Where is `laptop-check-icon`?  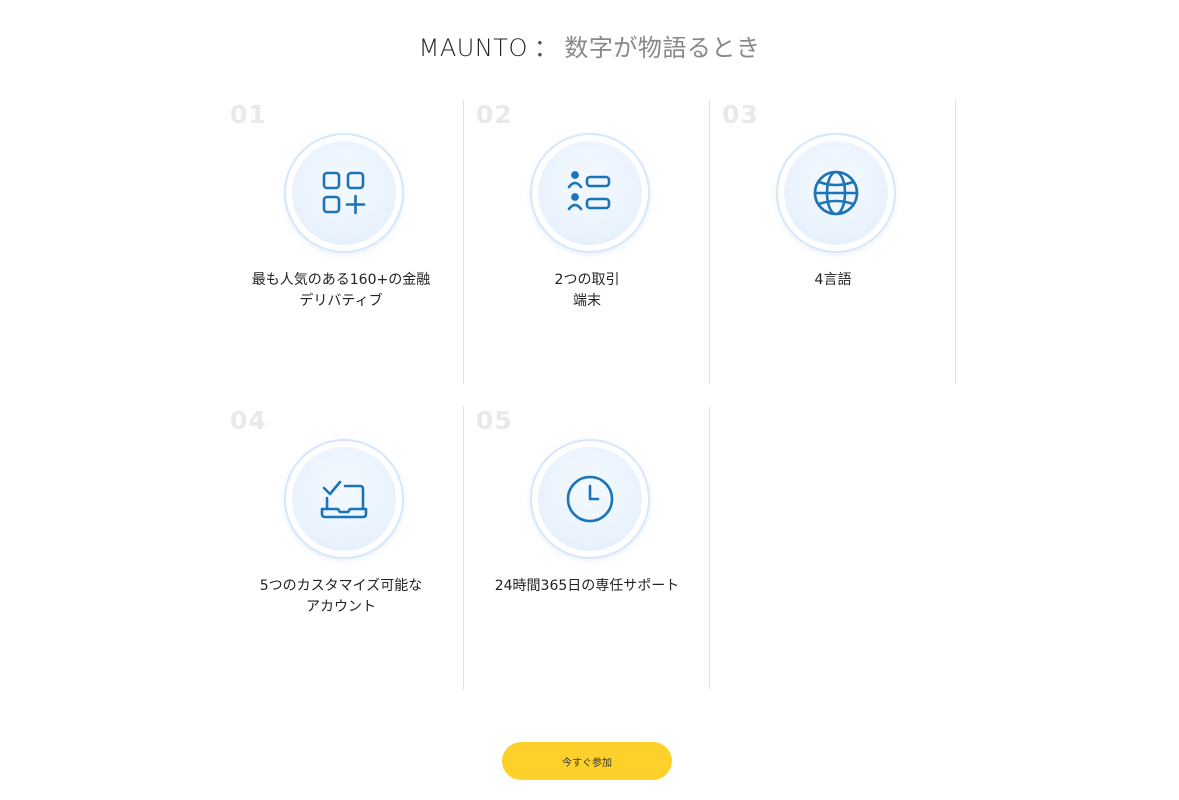
laptop-check-icon is located at coordinates (344, 499).